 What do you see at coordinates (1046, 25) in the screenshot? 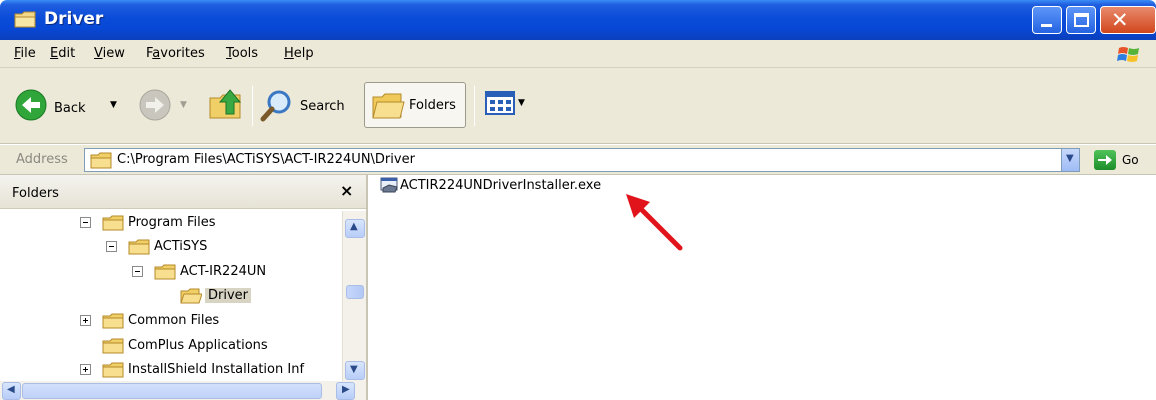
I see `minimize-icon` at bounding box center [1046, 25].